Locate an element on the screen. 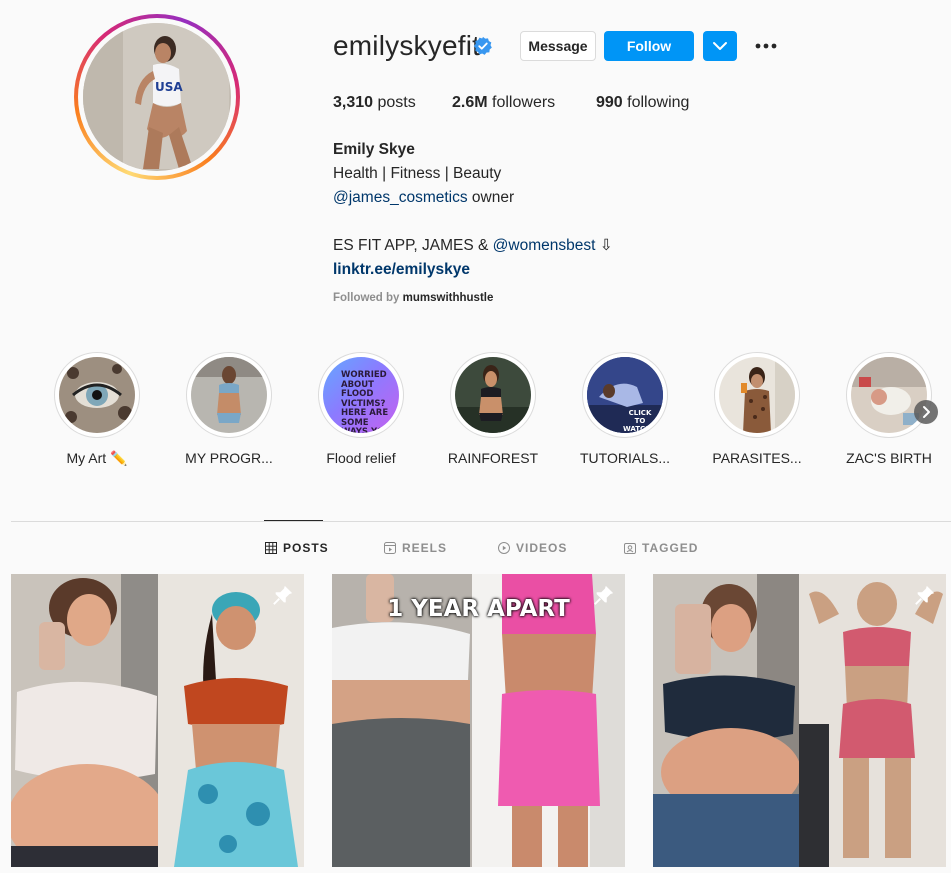  bio-text: owner is located at coordinates (491, 197).